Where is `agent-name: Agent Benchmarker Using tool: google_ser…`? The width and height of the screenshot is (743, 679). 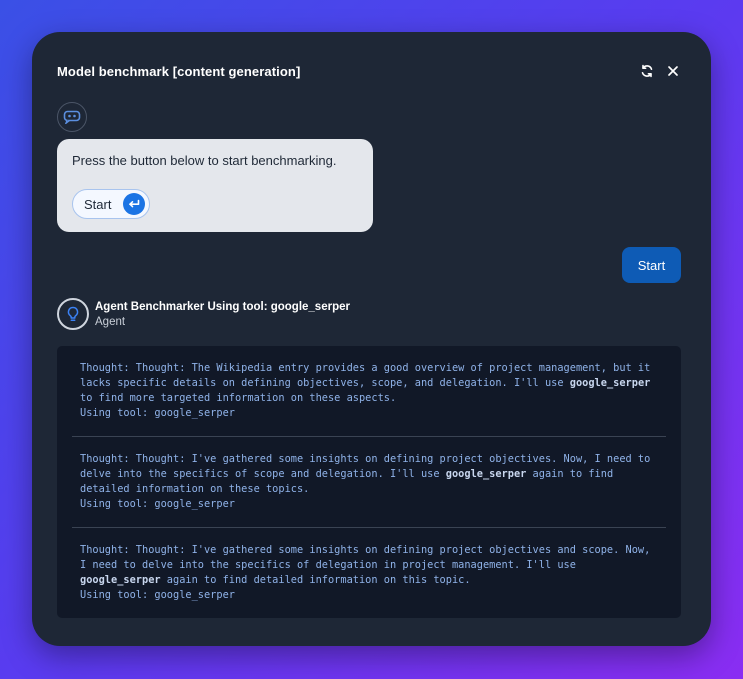 agent-name: Agent Benchmarker Using tool: google_ser… is located at coordinates (222, 307).